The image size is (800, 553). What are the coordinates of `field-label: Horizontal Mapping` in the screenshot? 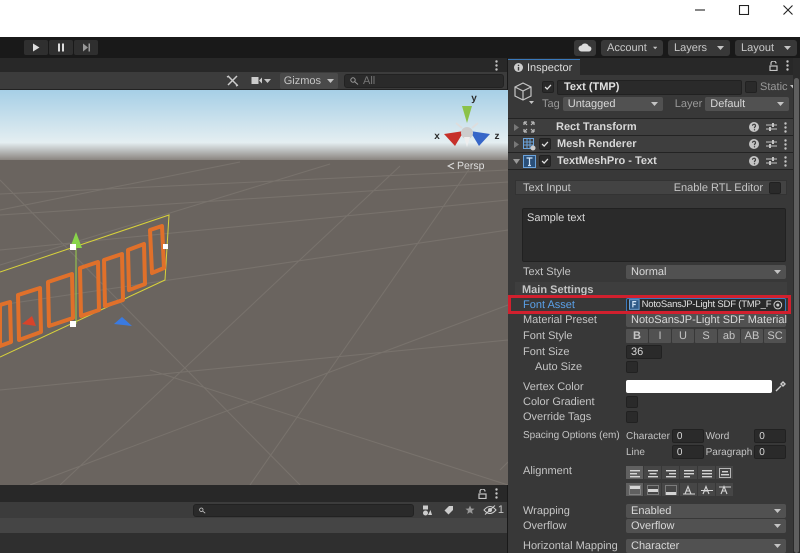 It's located at (571, 546).